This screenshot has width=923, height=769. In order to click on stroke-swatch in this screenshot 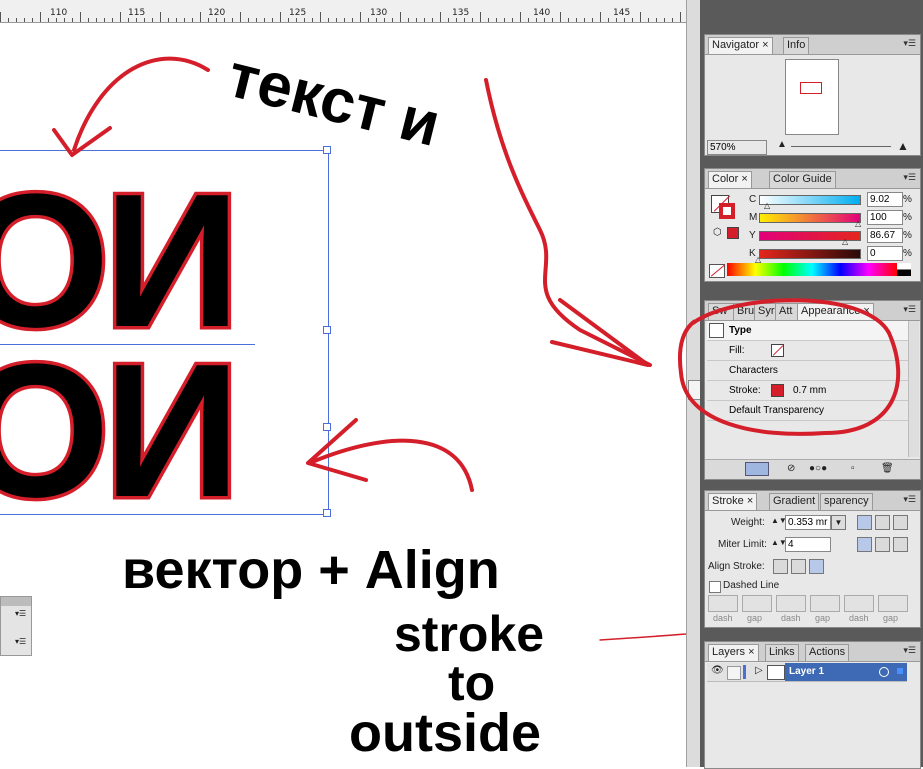, I will do `click(727, 211)`.